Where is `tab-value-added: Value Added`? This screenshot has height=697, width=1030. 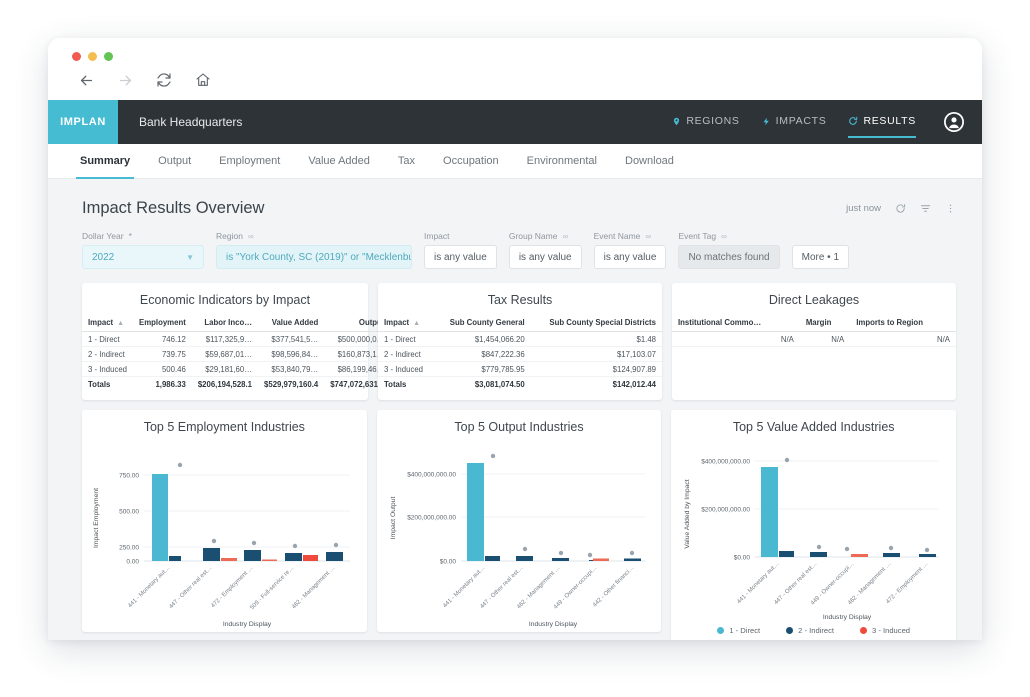 tab-value-added: Value Added is located at coordinates (339, 161).